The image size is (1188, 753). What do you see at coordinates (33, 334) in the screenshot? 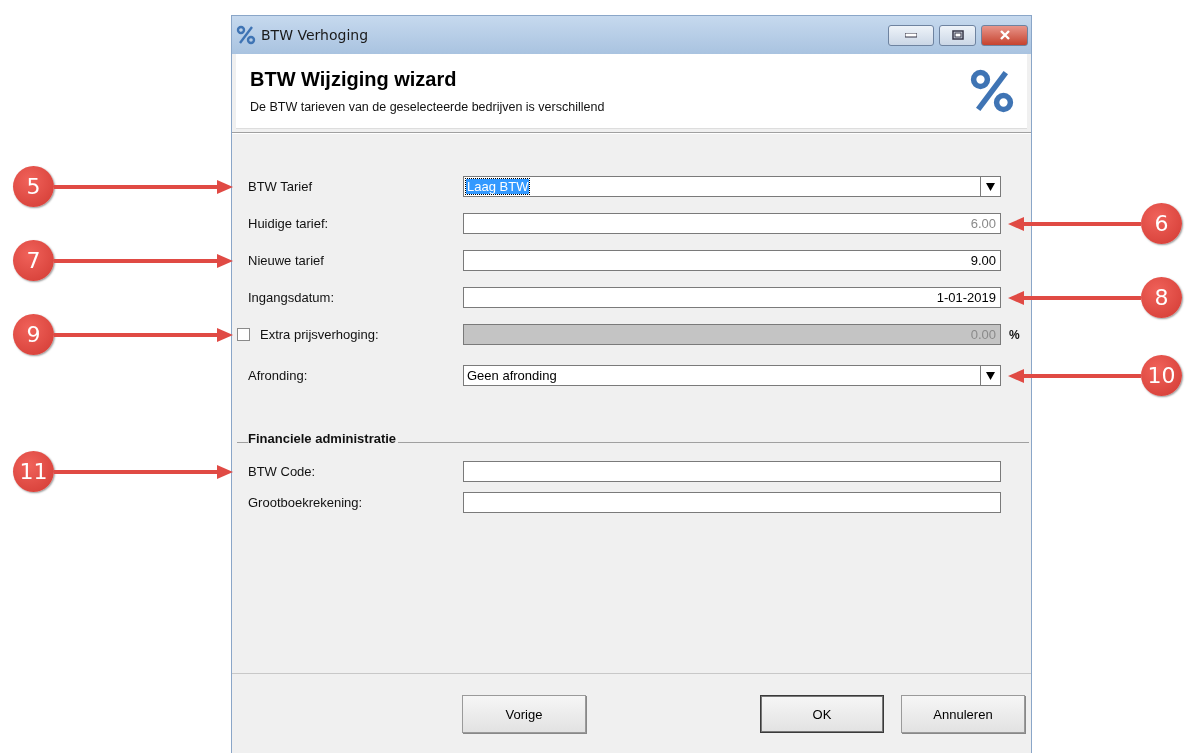
I see `callout-badge: 9` at bounding box center [33, 334].